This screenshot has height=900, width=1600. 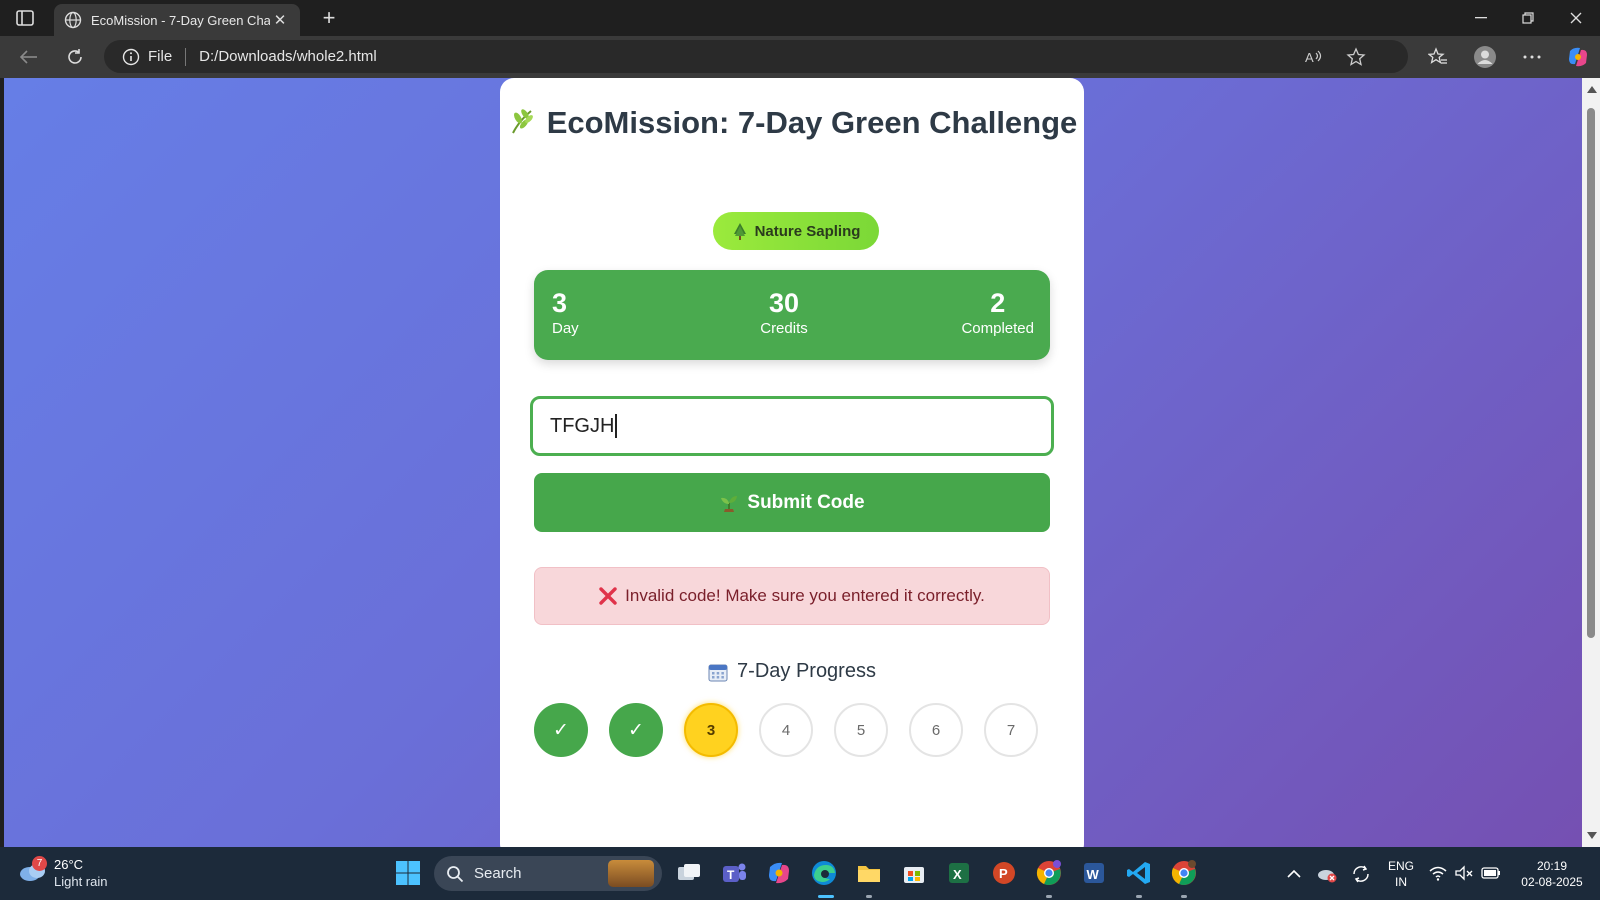 I want to click on level-badge-label: Nature Sapling, so click(x=807, y=231).